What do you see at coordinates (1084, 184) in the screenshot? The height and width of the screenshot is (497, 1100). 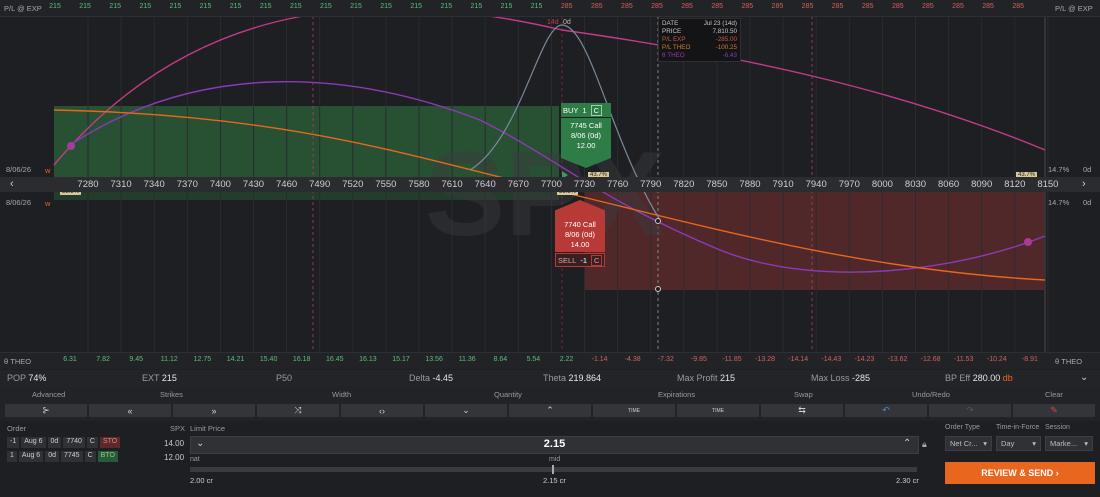 I see `scroll-right-icon: ›` at bounding box center [1084, 184].